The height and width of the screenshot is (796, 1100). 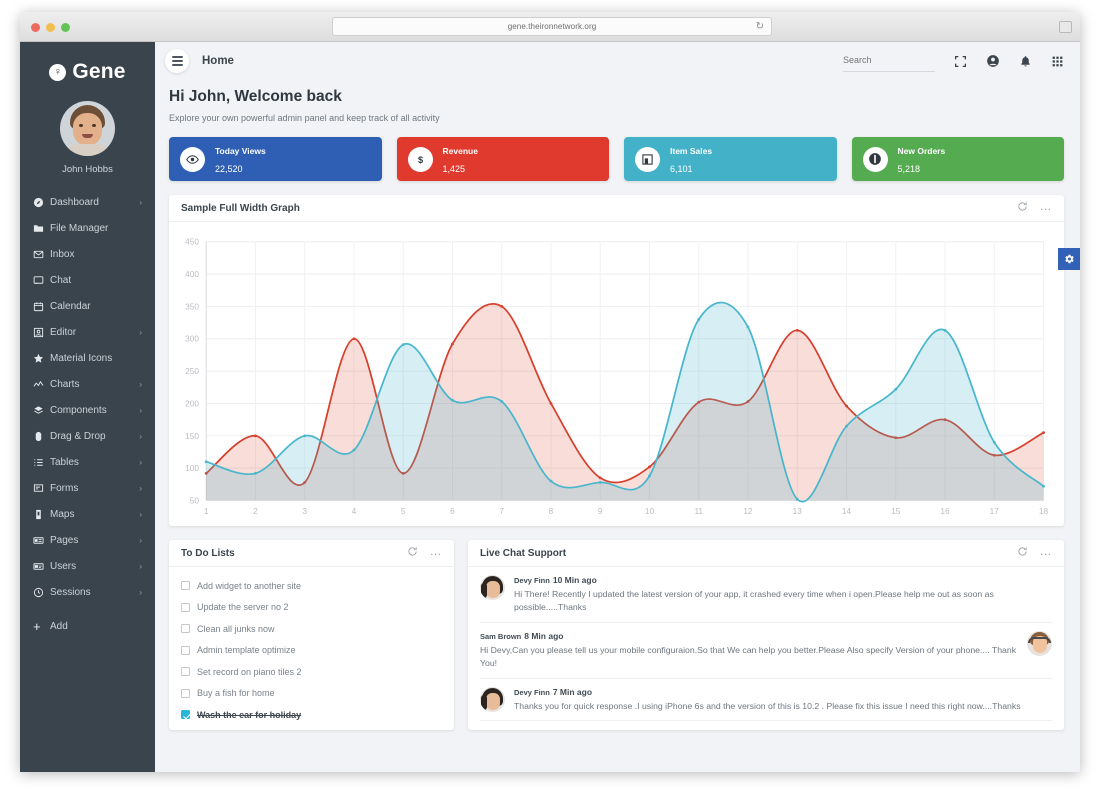 I want to click on apps-grid-icon, so click(x=1057, y=61).